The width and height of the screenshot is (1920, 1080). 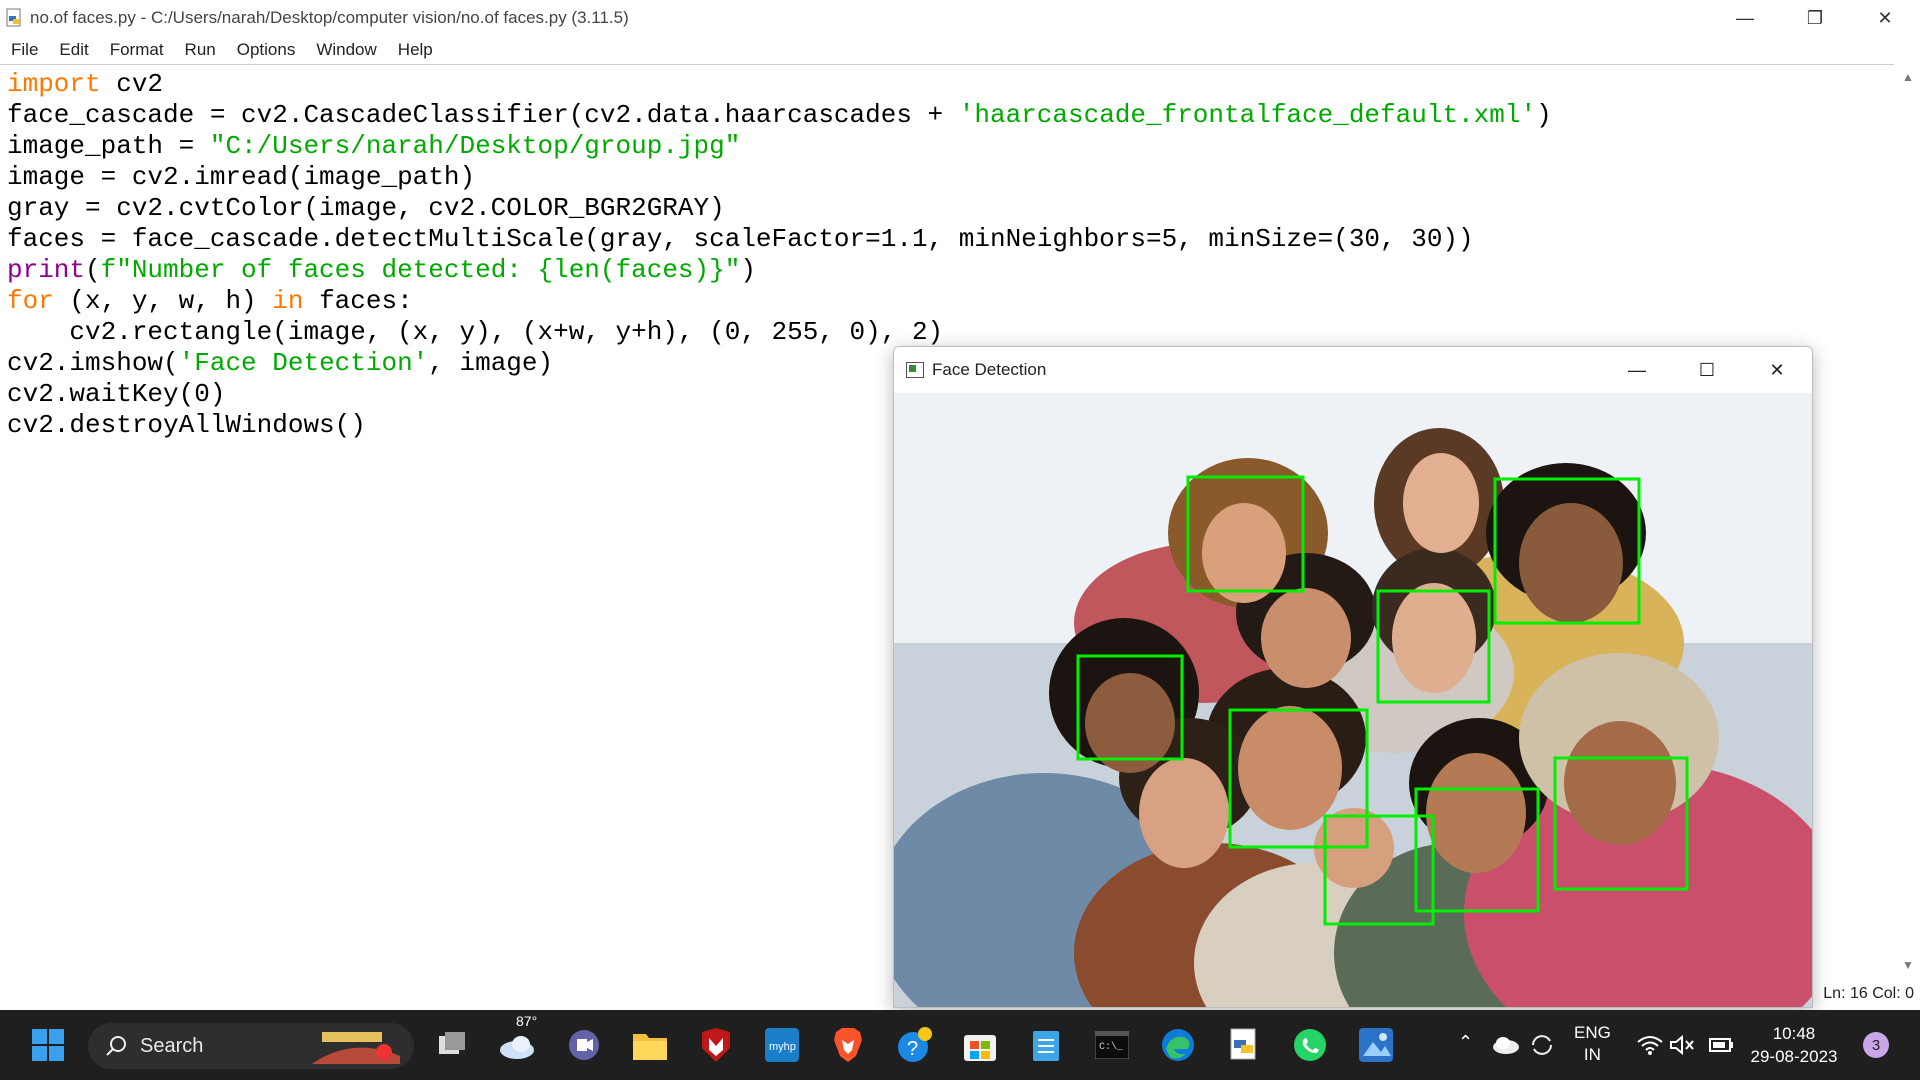 I want to click on clock-date: 29-08-2023, so click(x=1794, y=1056).